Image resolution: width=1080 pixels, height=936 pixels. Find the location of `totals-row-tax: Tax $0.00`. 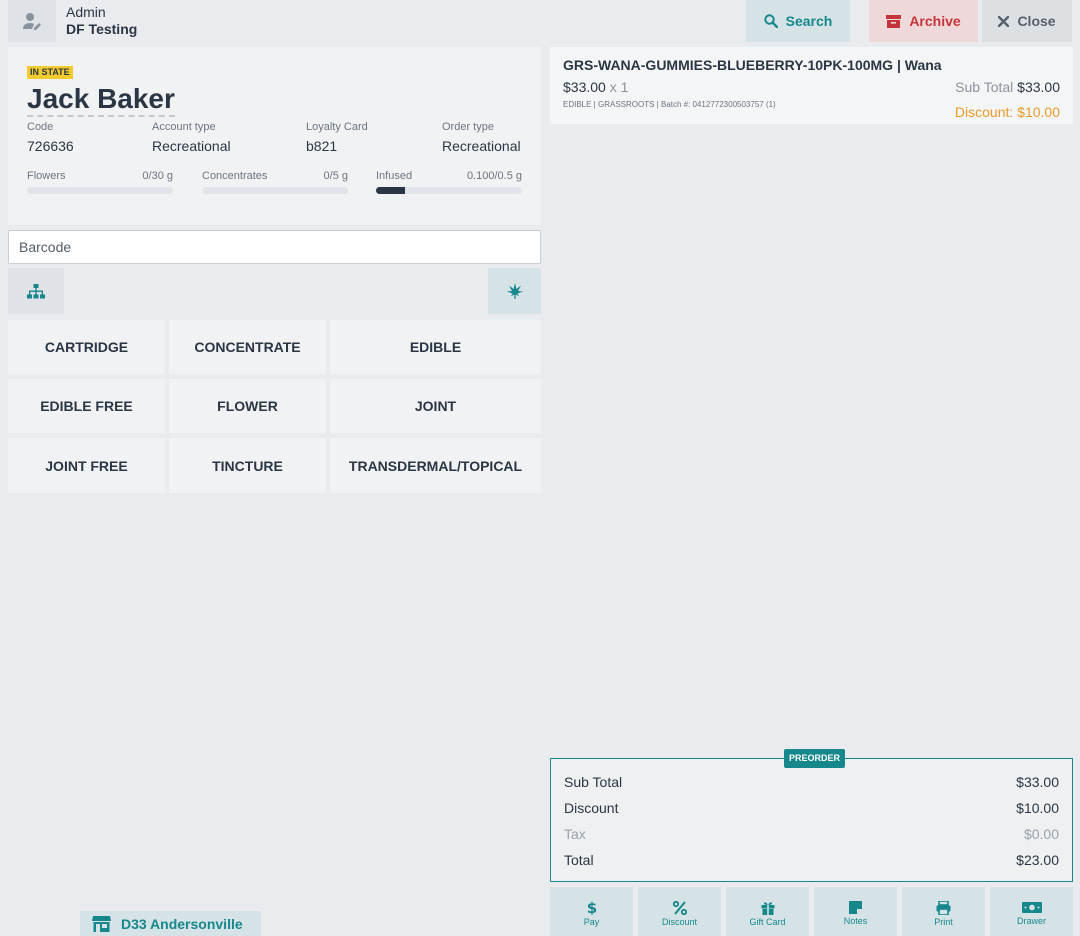

totals-row-tax: Tax $0.00 is located at coordinates (811, 834).